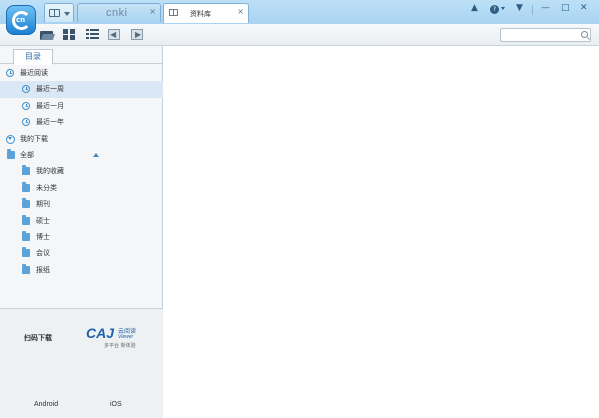  Describe the element at coordinates (81, 73) in the screenshot. I see `tree-item-recent: 最近阅读` at that location.